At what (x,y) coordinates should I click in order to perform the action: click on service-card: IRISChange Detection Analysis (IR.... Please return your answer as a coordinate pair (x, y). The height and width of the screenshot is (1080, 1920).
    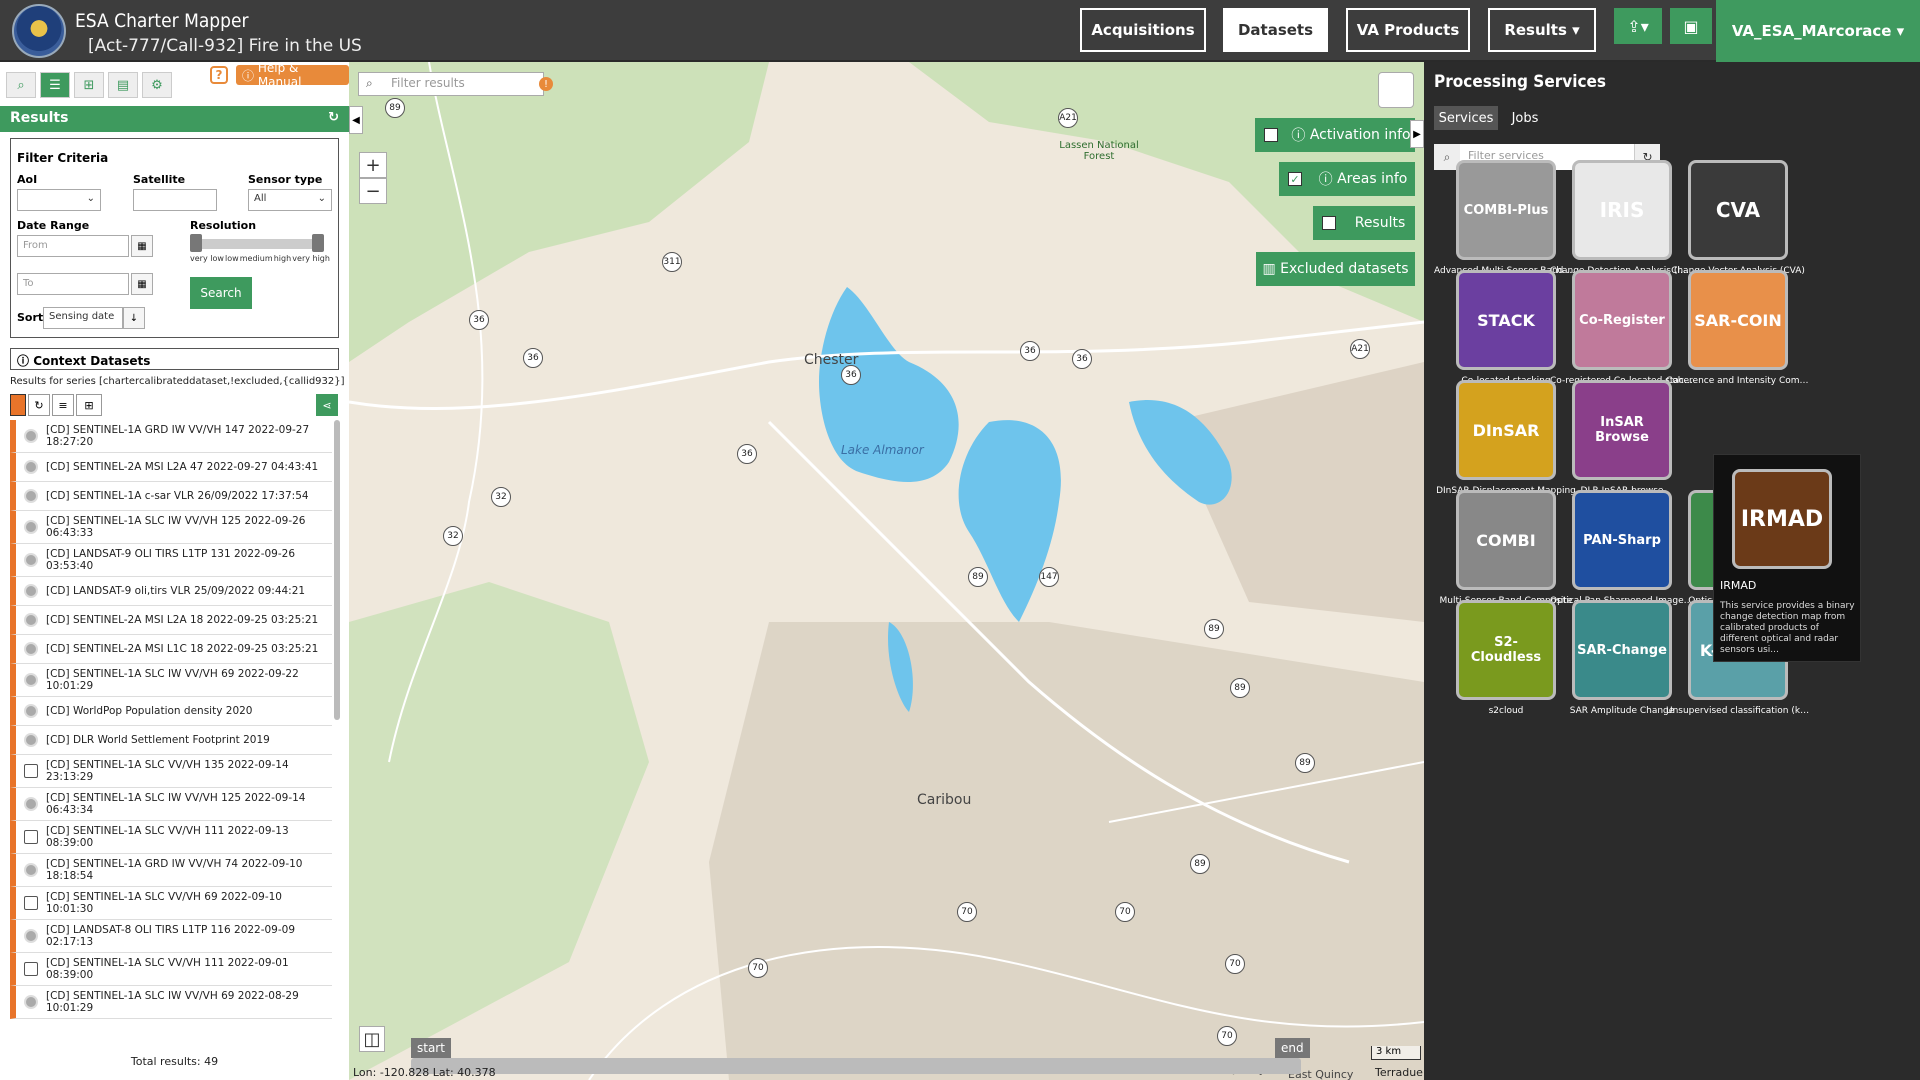
    Looking at the image, I should click on (1622, 224).